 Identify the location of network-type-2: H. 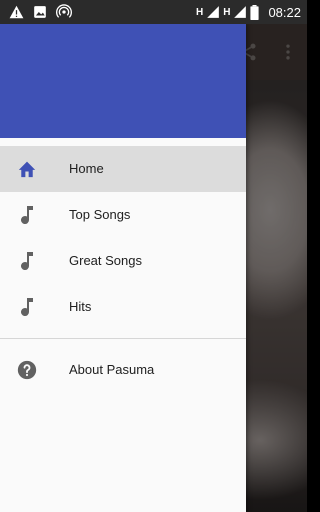
(227, 12).